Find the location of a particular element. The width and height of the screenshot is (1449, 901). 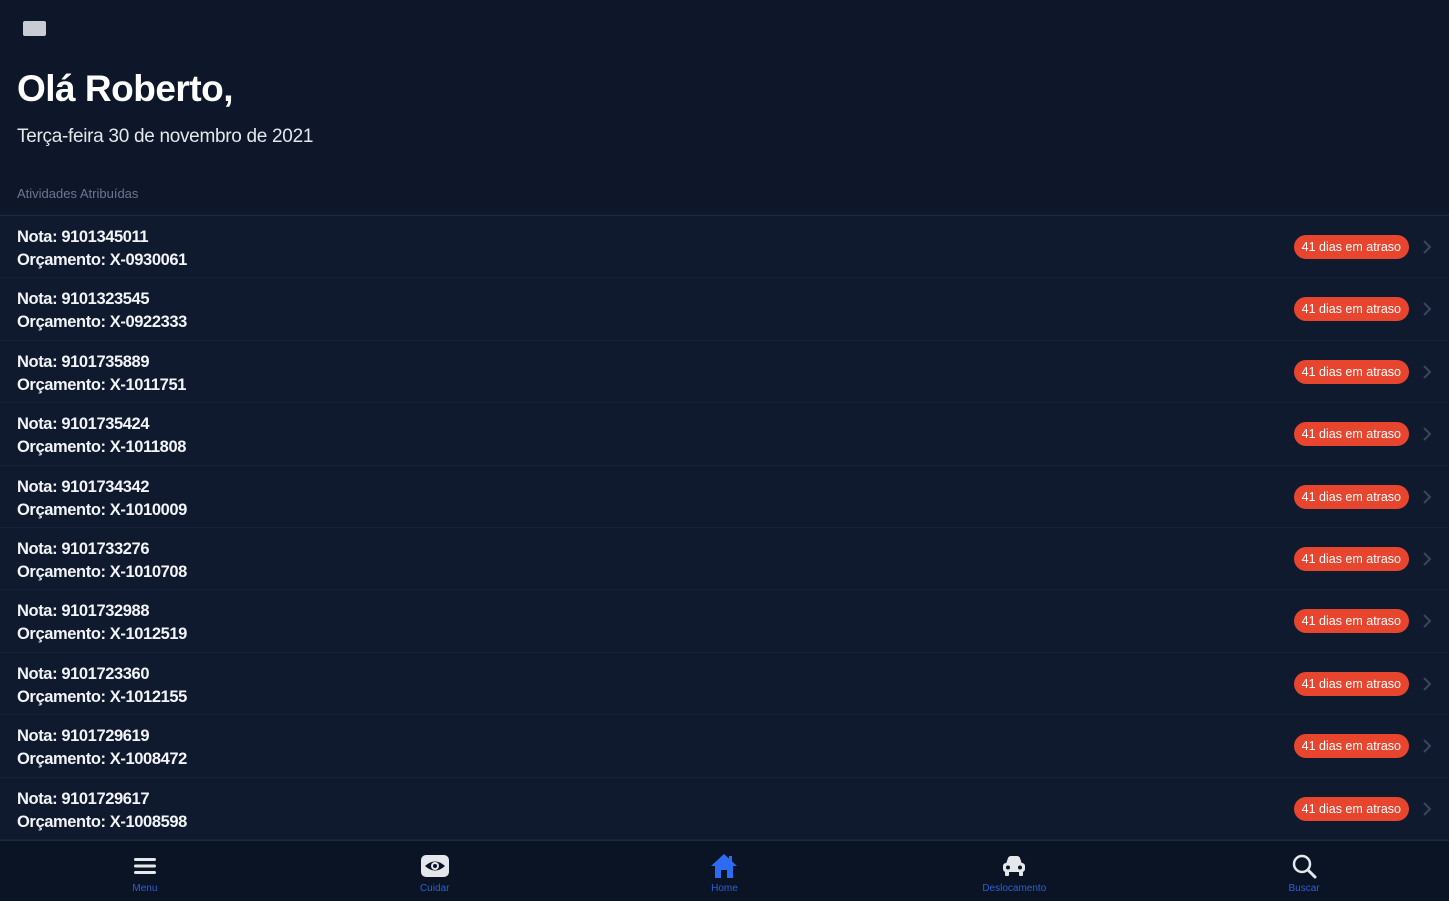

tab-deslocamento: Deslocamento is located at coordinates (1014, 871).